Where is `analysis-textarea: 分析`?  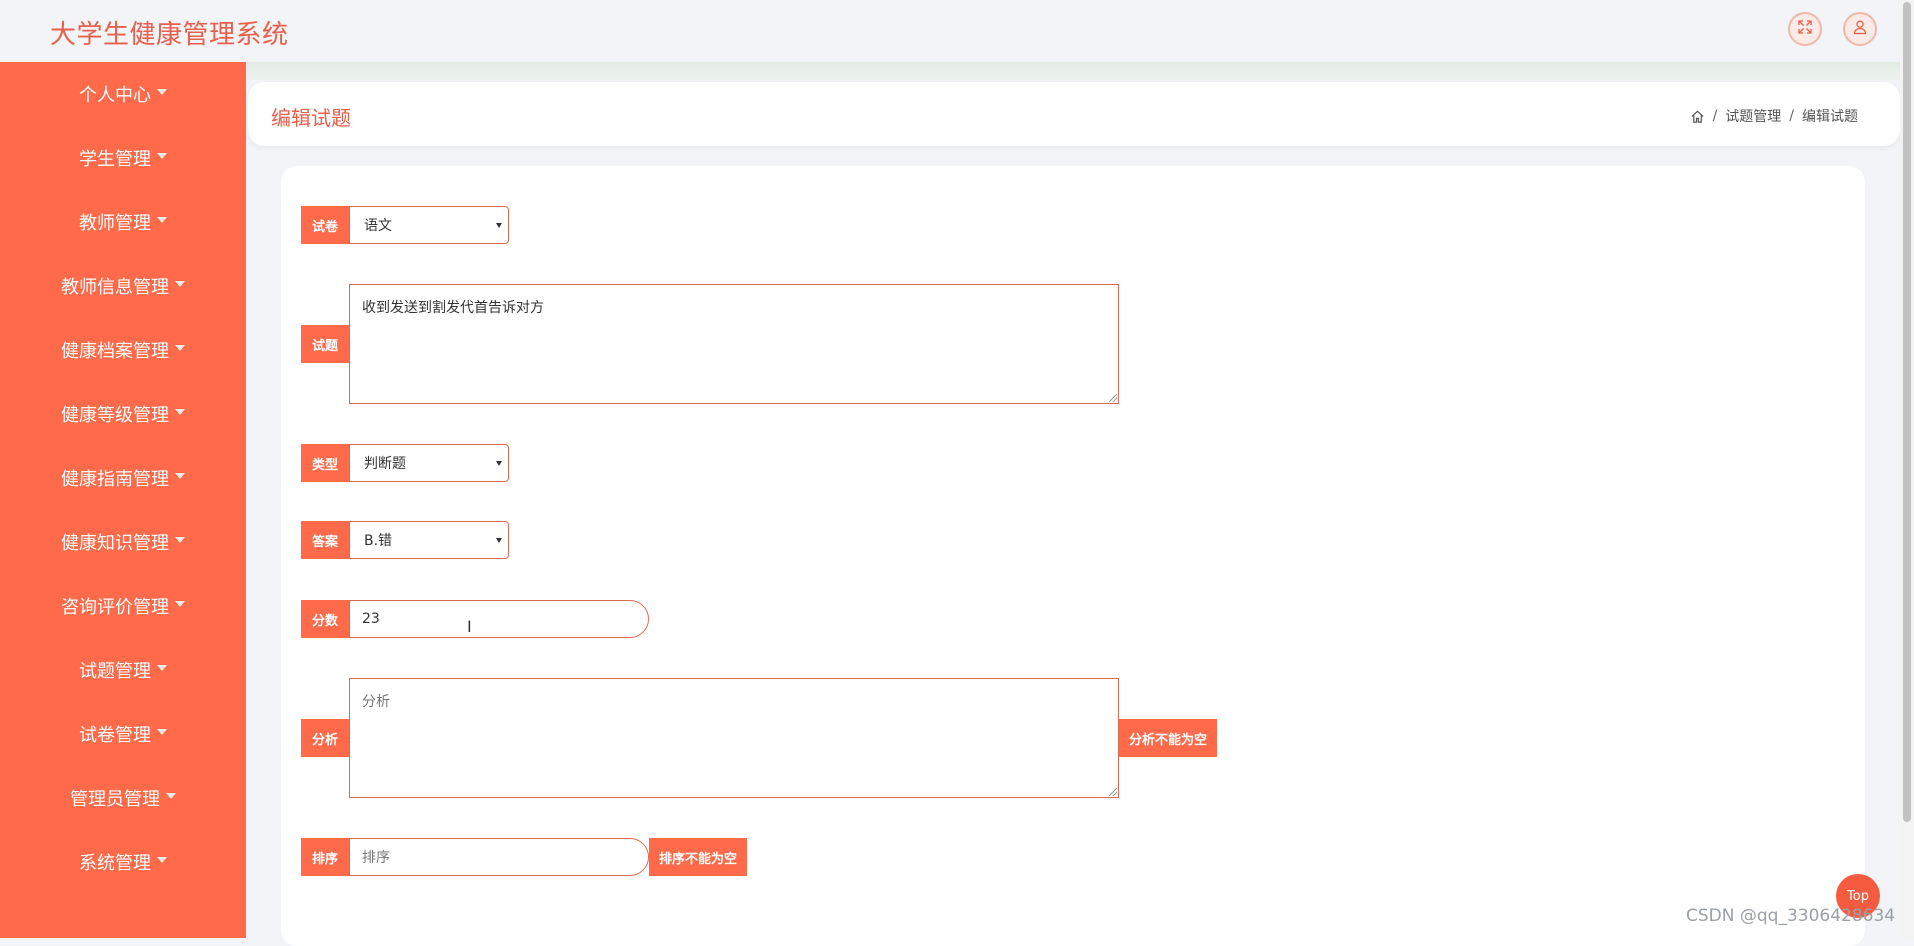
analysis-textarea: 分析 is located at coordinates (734, 738).